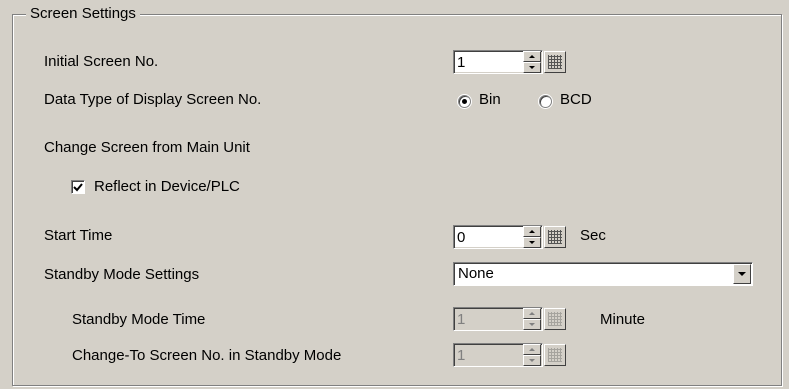  What do you see at coordinates (167, 186) in the screenshot?
I see `reflect-label: Reflect in Device/PLC` at bounding box center [167, 186].